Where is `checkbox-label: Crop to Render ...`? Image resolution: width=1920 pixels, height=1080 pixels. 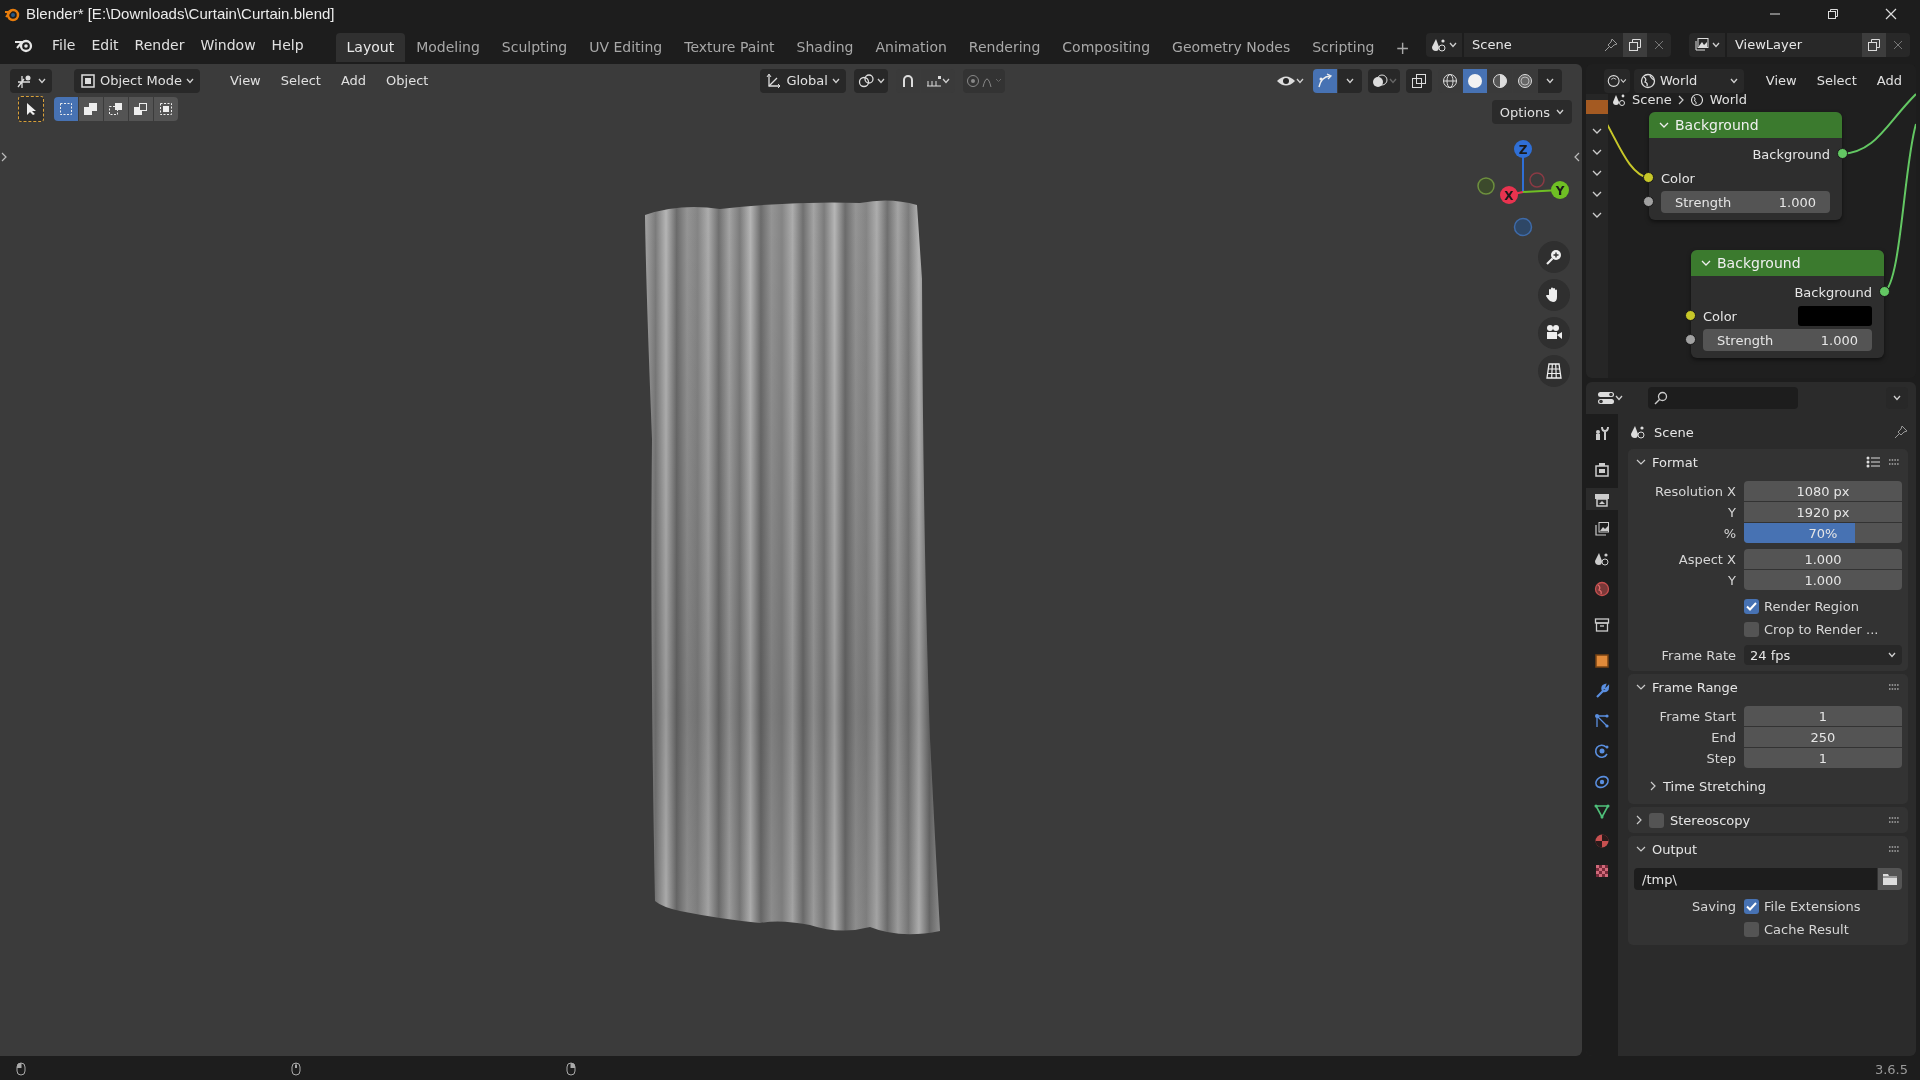
checkbox-label: Crop to Render ... is located at coordinates (1821, 629).